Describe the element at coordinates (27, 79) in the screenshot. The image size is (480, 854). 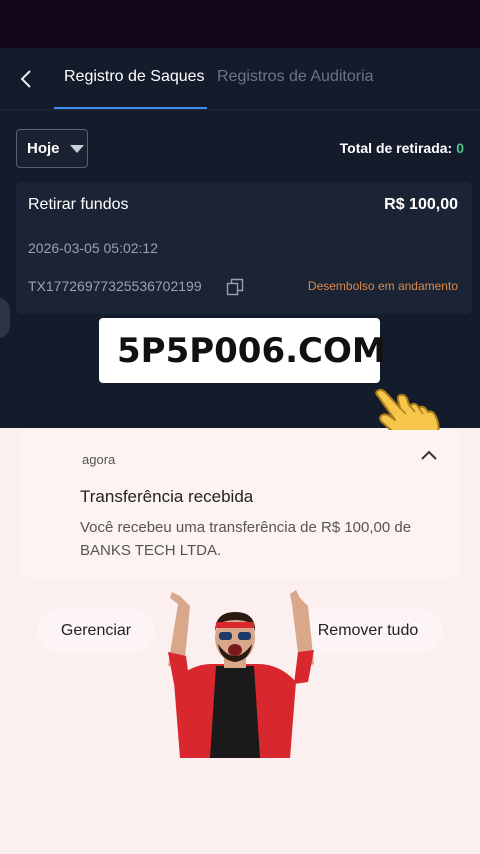
I see `back-arrow-icon` at that location.